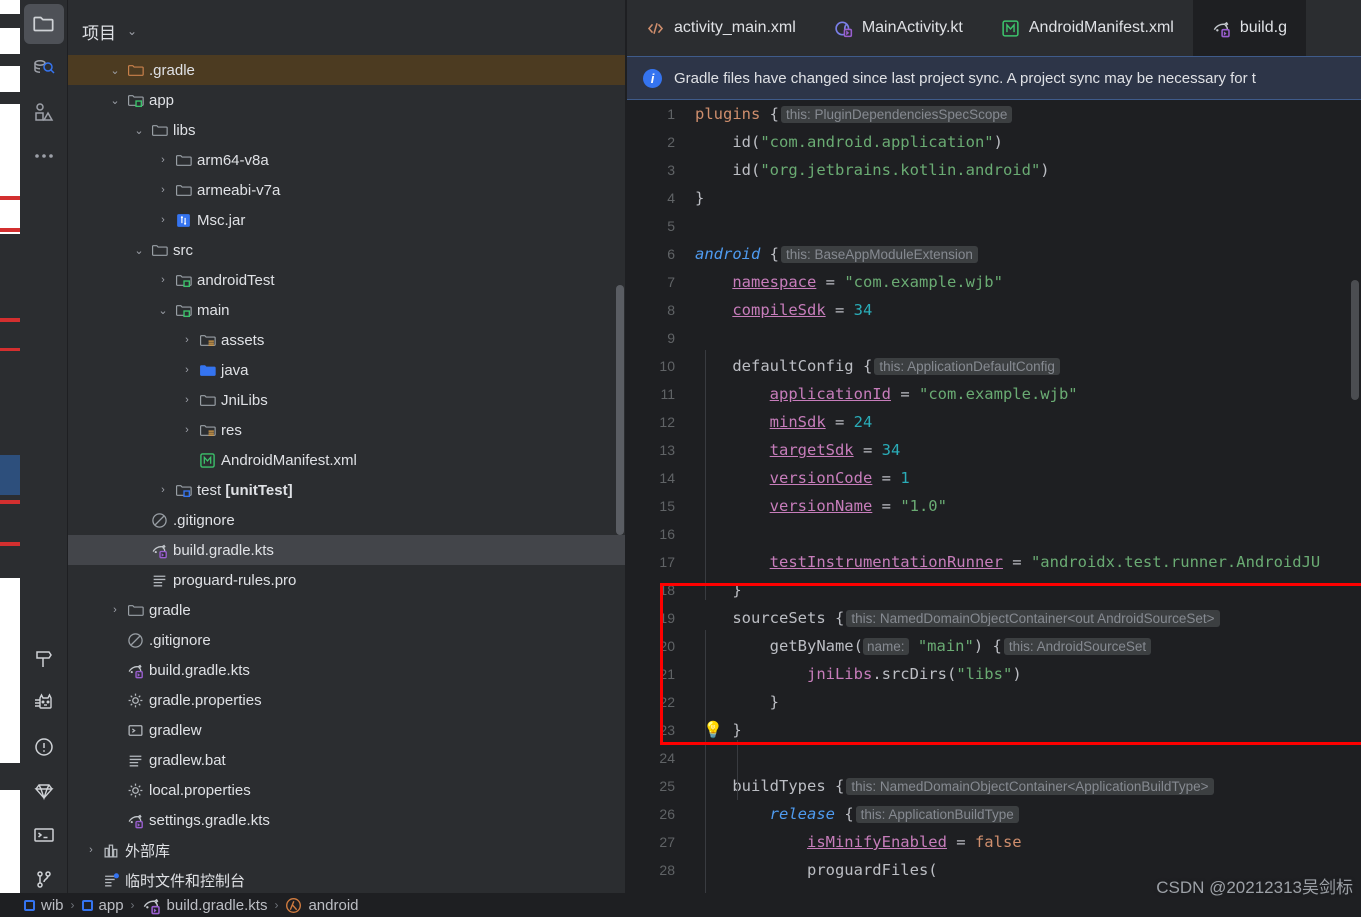 The height and width of the screenshot is (917, 1361). I want to click on tree-item-gradlew.bat: gradlew.bat, so click(347, 760).